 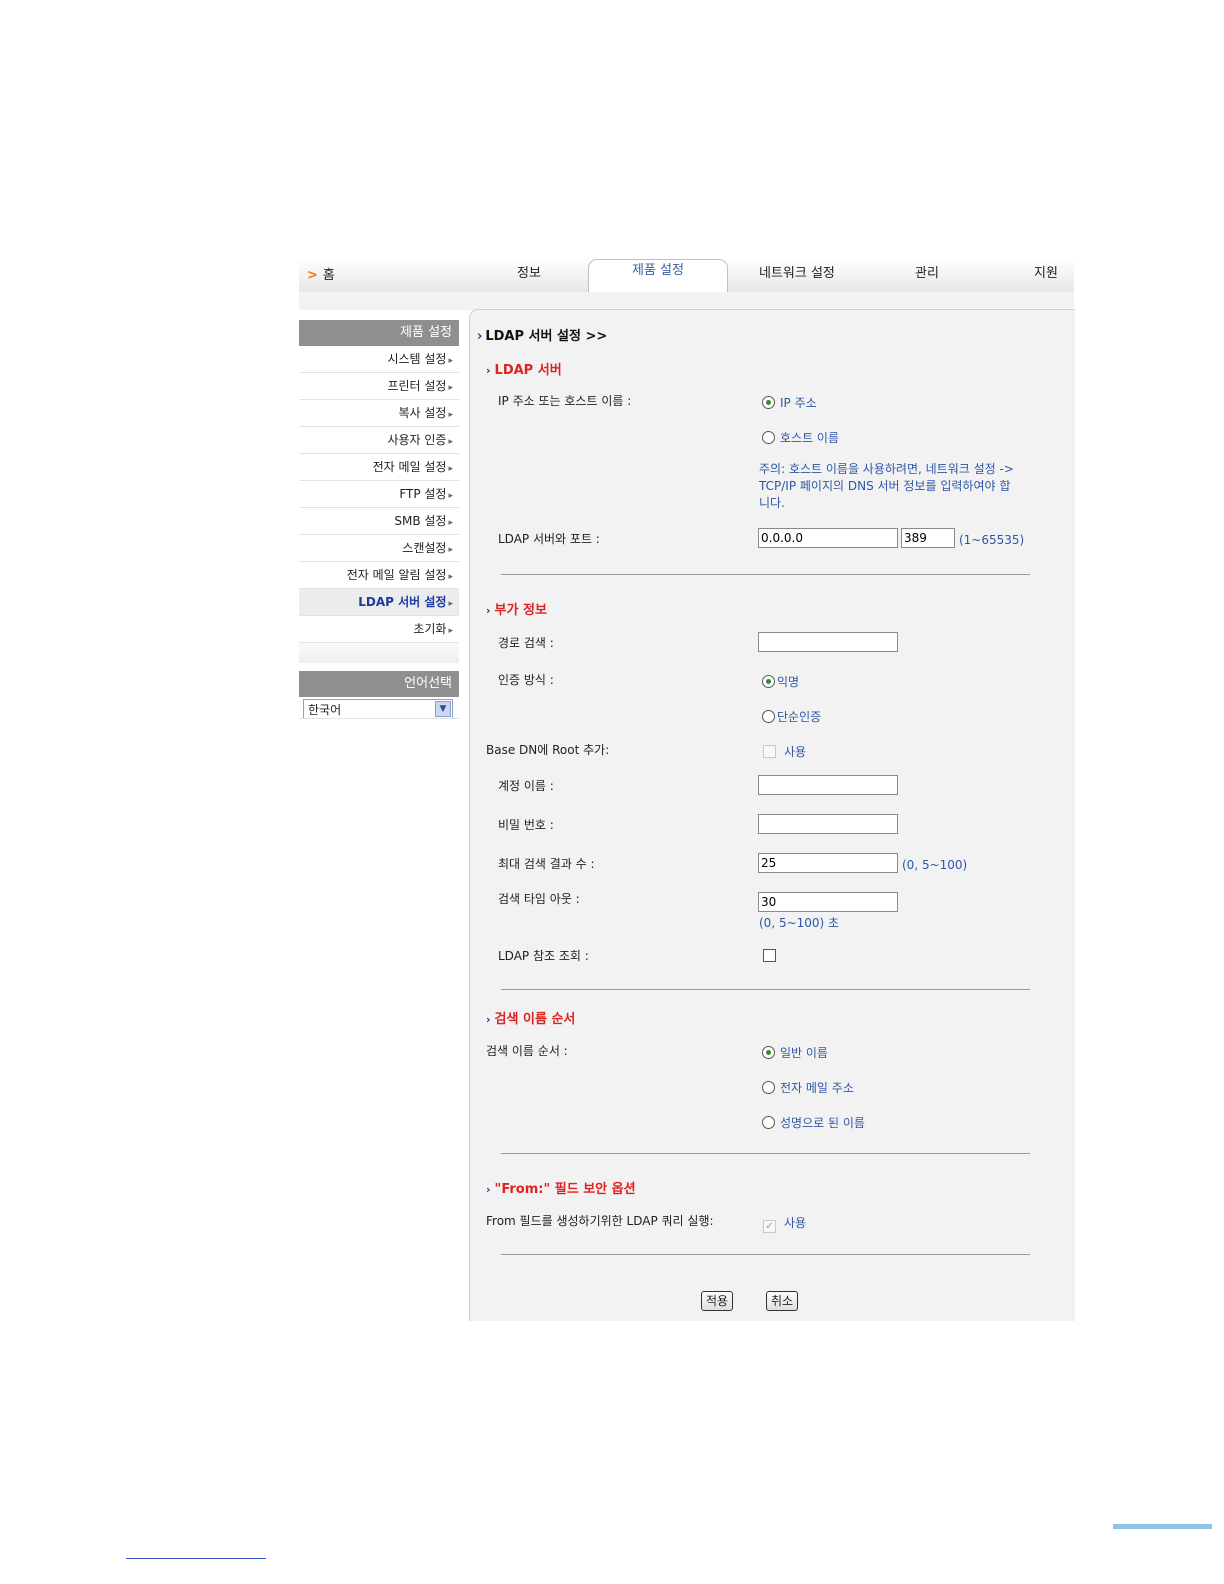 I want to click on server-port-label: LDAP 서버와 포트 :, so click(x=549, y=539).